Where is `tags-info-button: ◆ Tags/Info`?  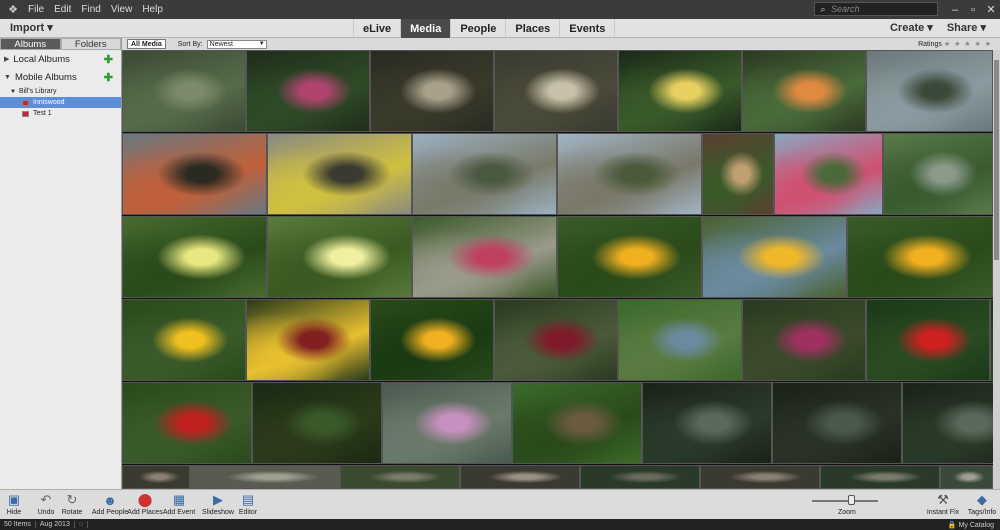
tags-info-button: ◆ Tags/Info is located at coordinates (980, 504).